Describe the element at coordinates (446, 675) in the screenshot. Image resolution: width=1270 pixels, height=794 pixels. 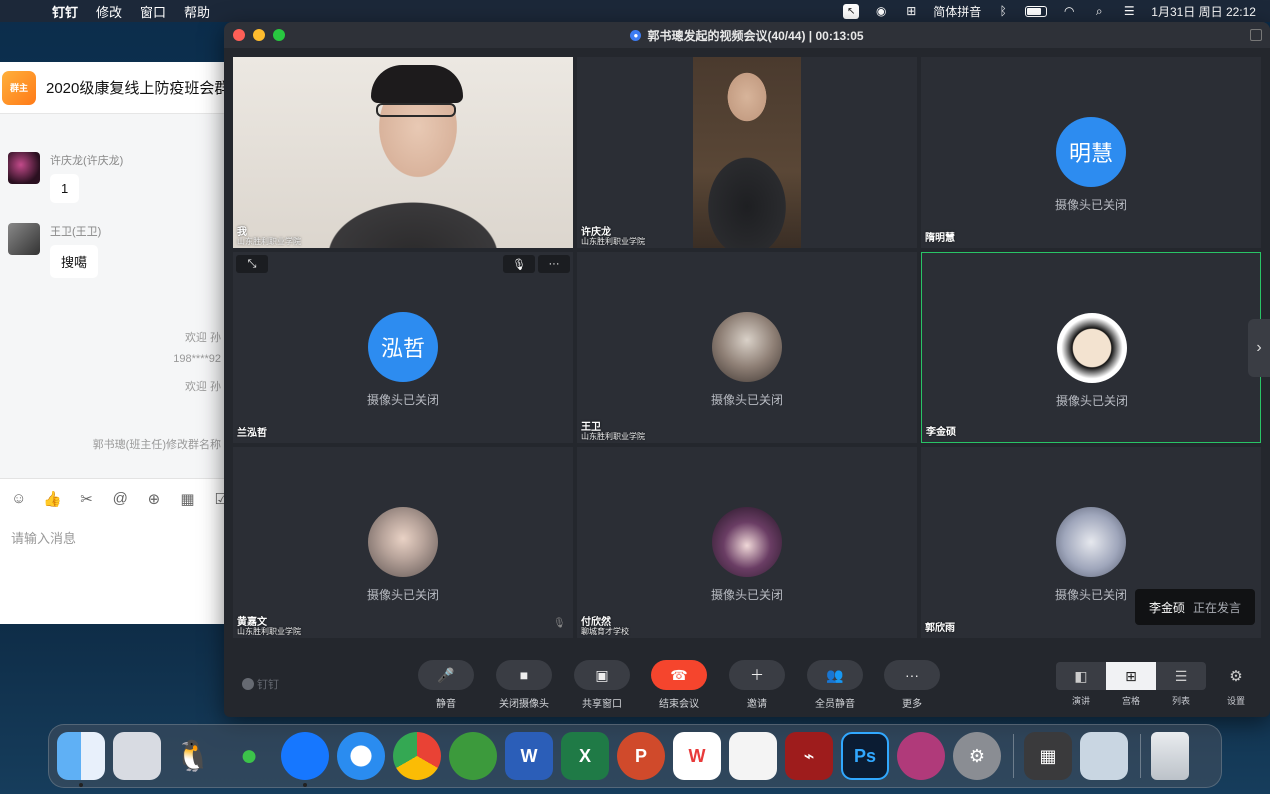
I see `microphone-icon: 🎤` at that location.